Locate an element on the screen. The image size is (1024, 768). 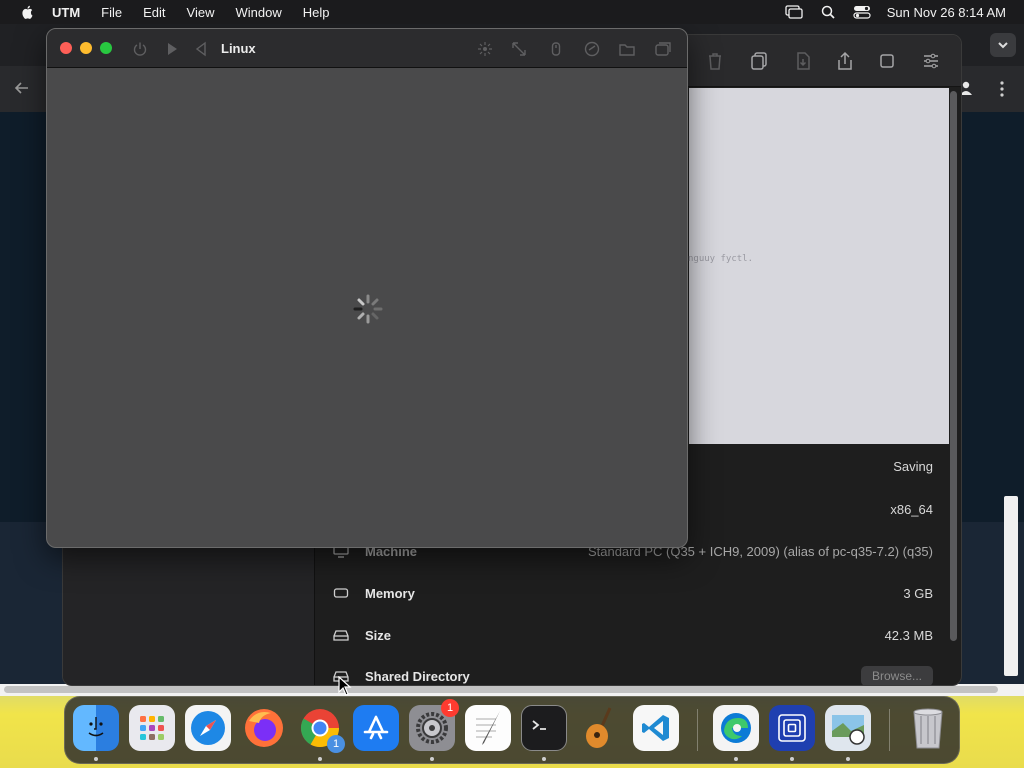
dock-garageband is located at coordinates (600, 728).